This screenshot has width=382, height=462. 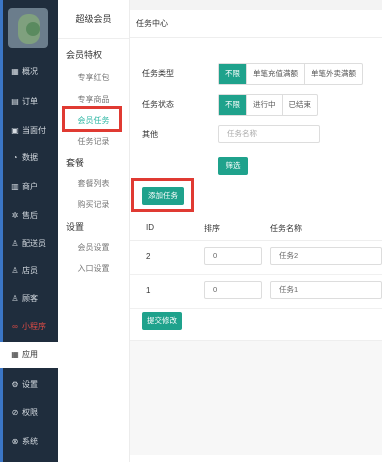 What do you see at coordinates (29, 131) in the screenshot?
I see `sidebar-item-face-pay: ▣ 当面付` at bounding box center [29, 131].